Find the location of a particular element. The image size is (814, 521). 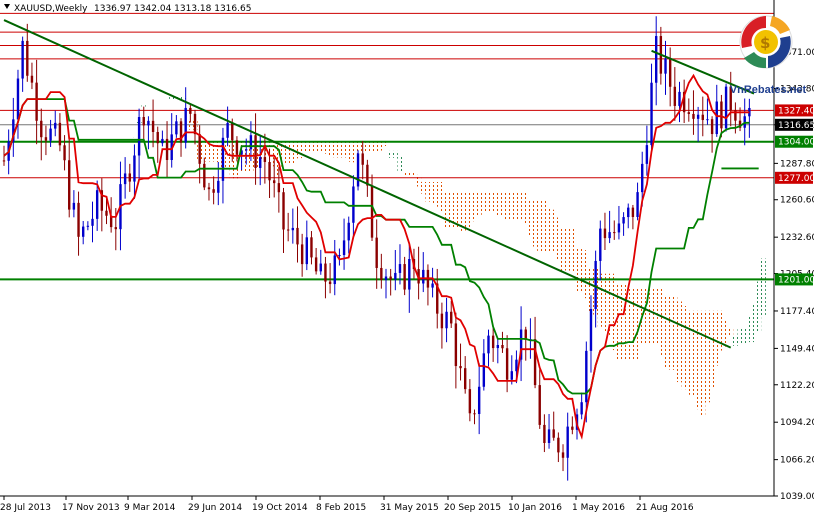

logo-text: VnRebates.net is located at coordinates (768, 90).